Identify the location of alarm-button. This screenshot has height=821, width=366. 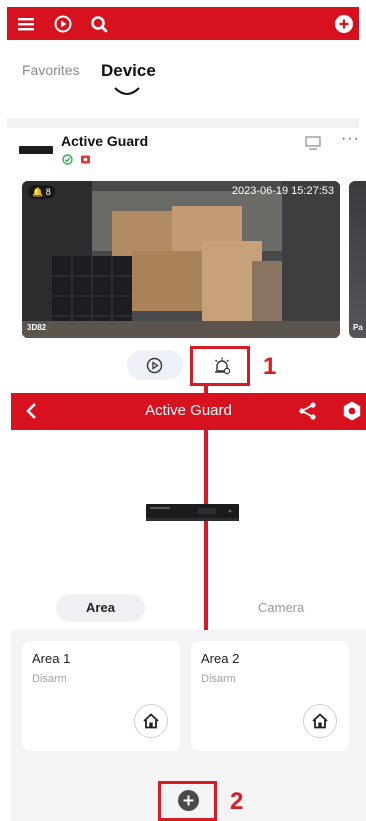
(220, 366).